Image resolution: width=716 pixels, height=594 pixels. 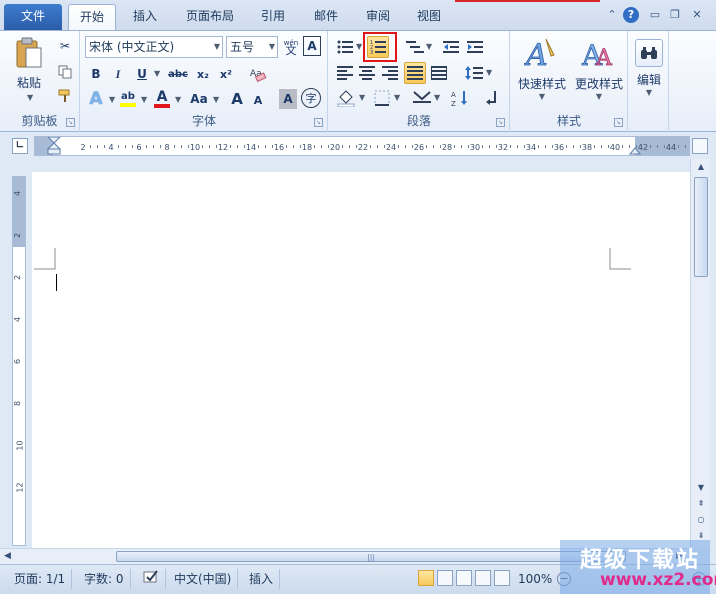 What do you see at coordinates (359, 46) in the screenshot?
I see `bullets-dropdown: ▼` at bounding box center [359, 46].